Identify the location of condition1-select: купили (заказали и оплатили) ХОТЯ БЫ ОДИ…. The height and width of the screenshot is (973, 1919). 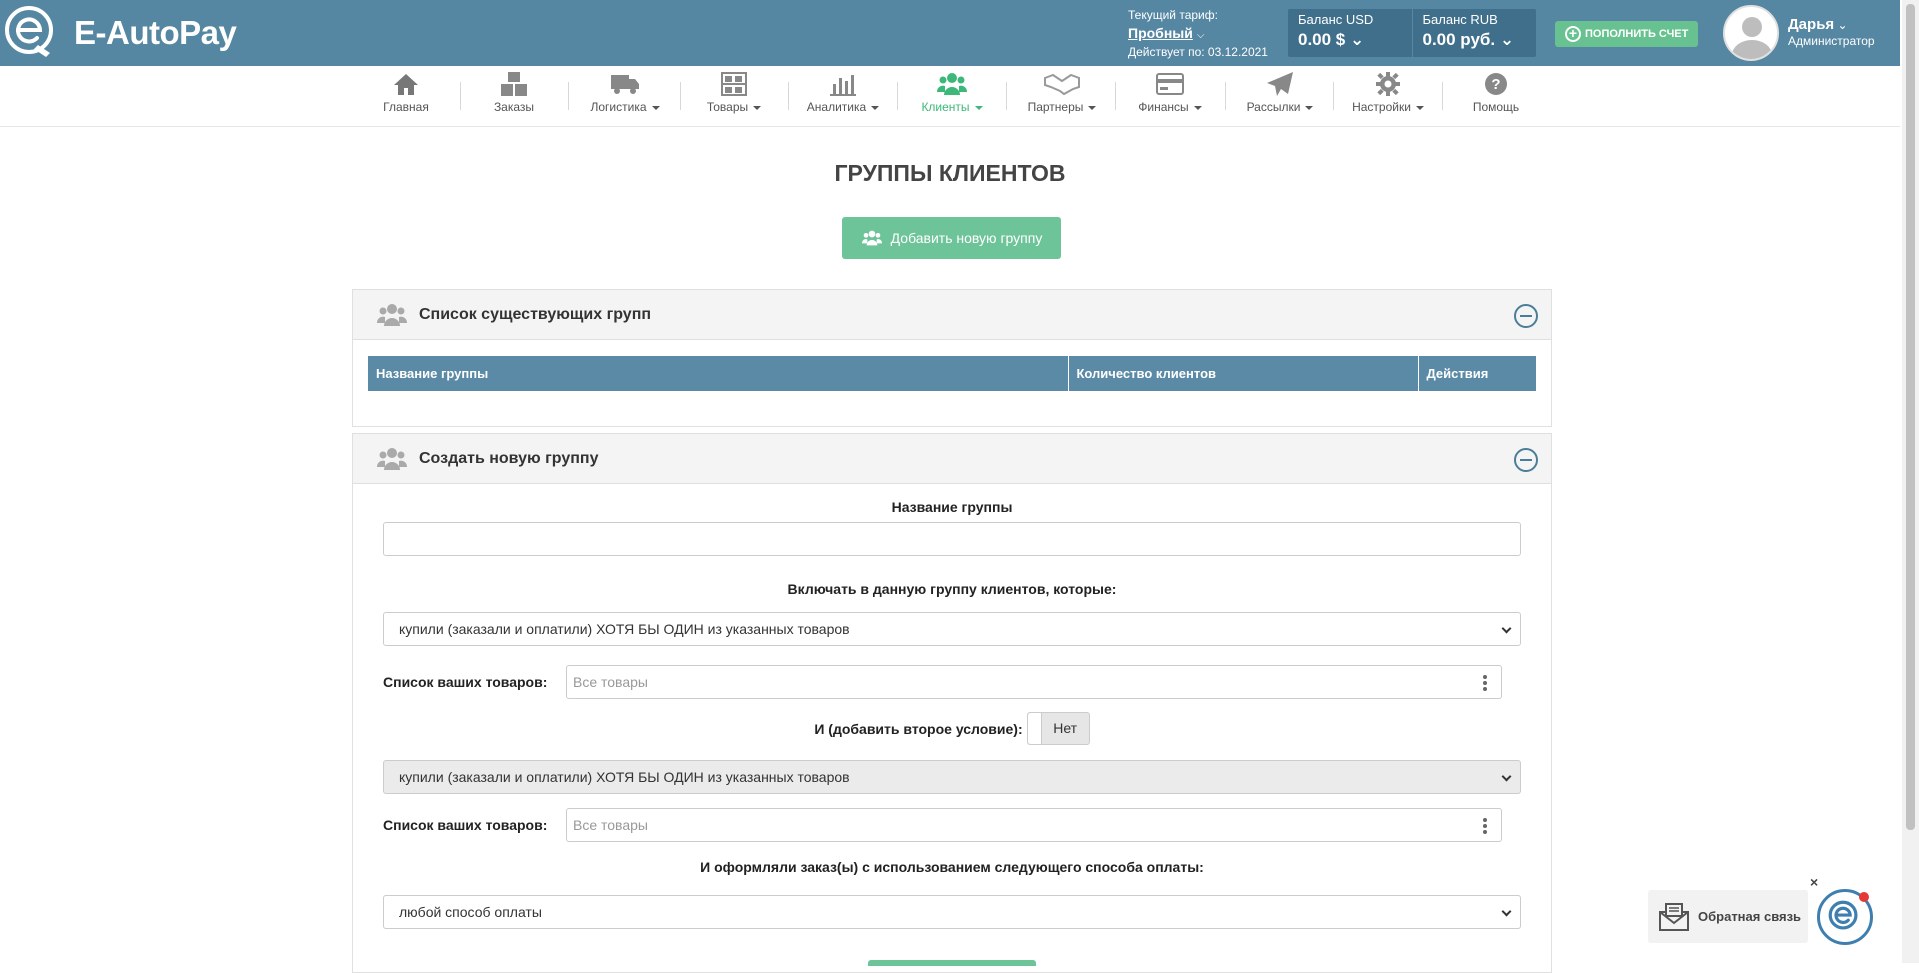
(952, 629).